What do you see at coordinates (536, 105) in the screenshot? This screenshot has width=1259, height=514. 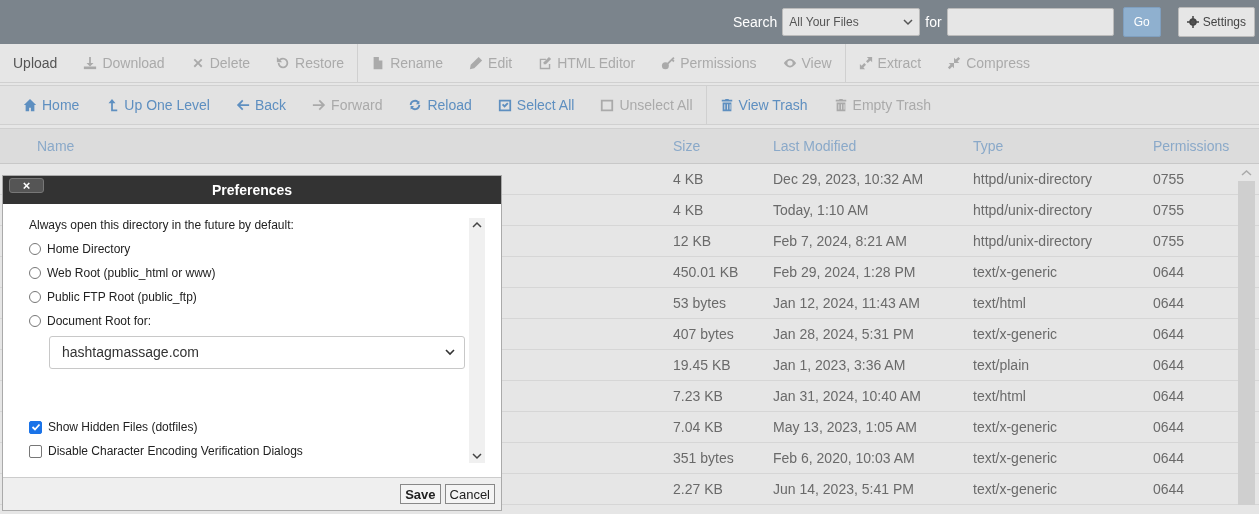 I see `select-all-link: Select All` at bounding box center [536, 105].